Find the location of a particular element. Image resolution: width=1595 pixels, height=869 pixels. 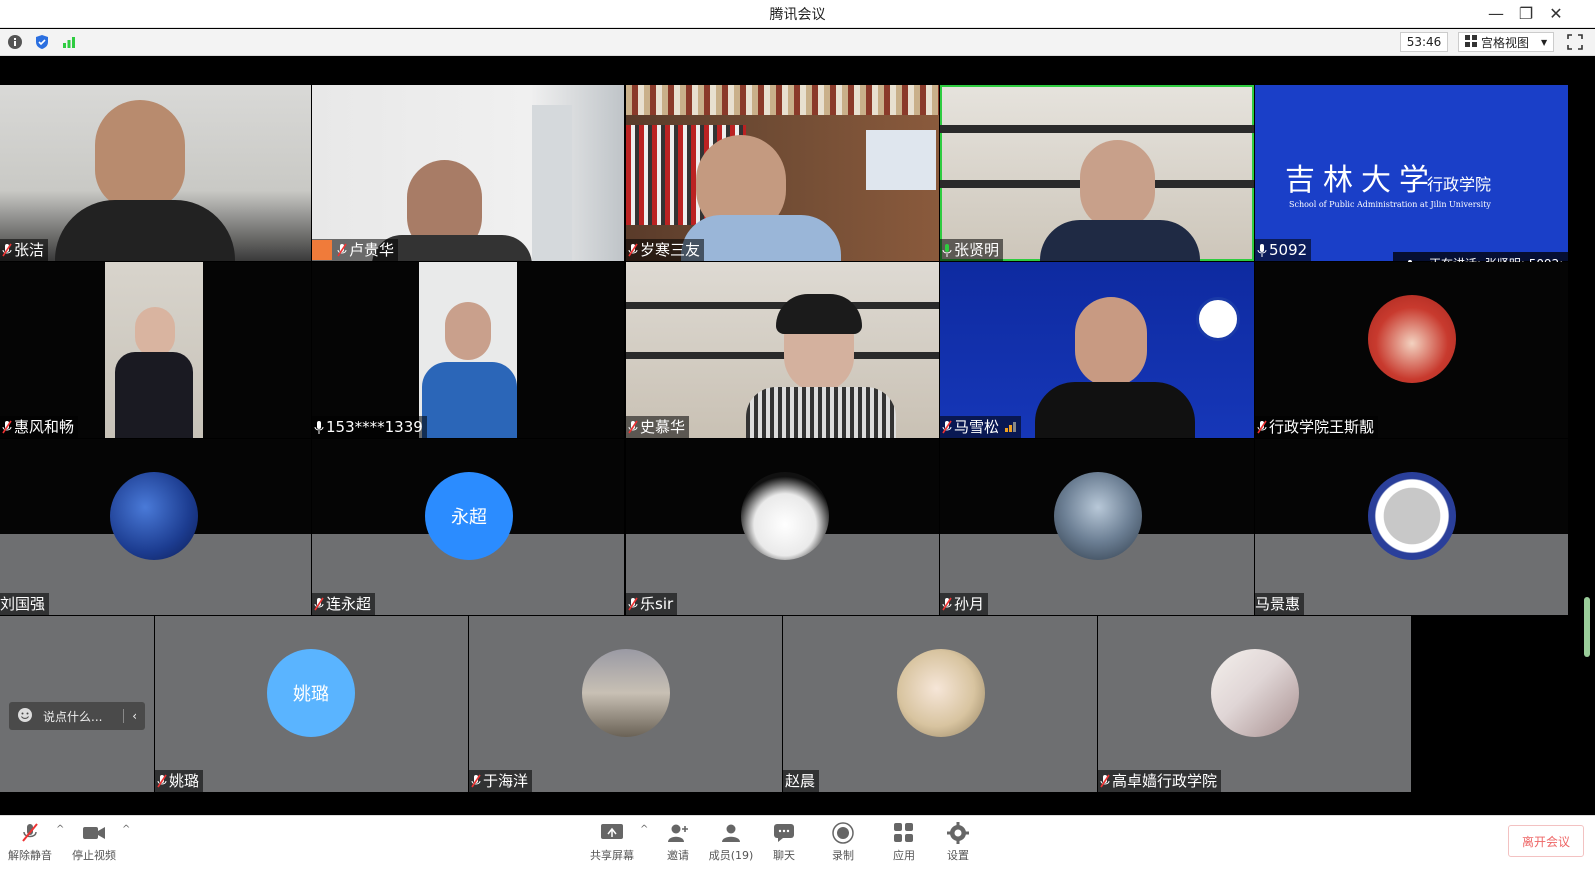

restore-button: ❐ is located at coordinates (1526, 13).